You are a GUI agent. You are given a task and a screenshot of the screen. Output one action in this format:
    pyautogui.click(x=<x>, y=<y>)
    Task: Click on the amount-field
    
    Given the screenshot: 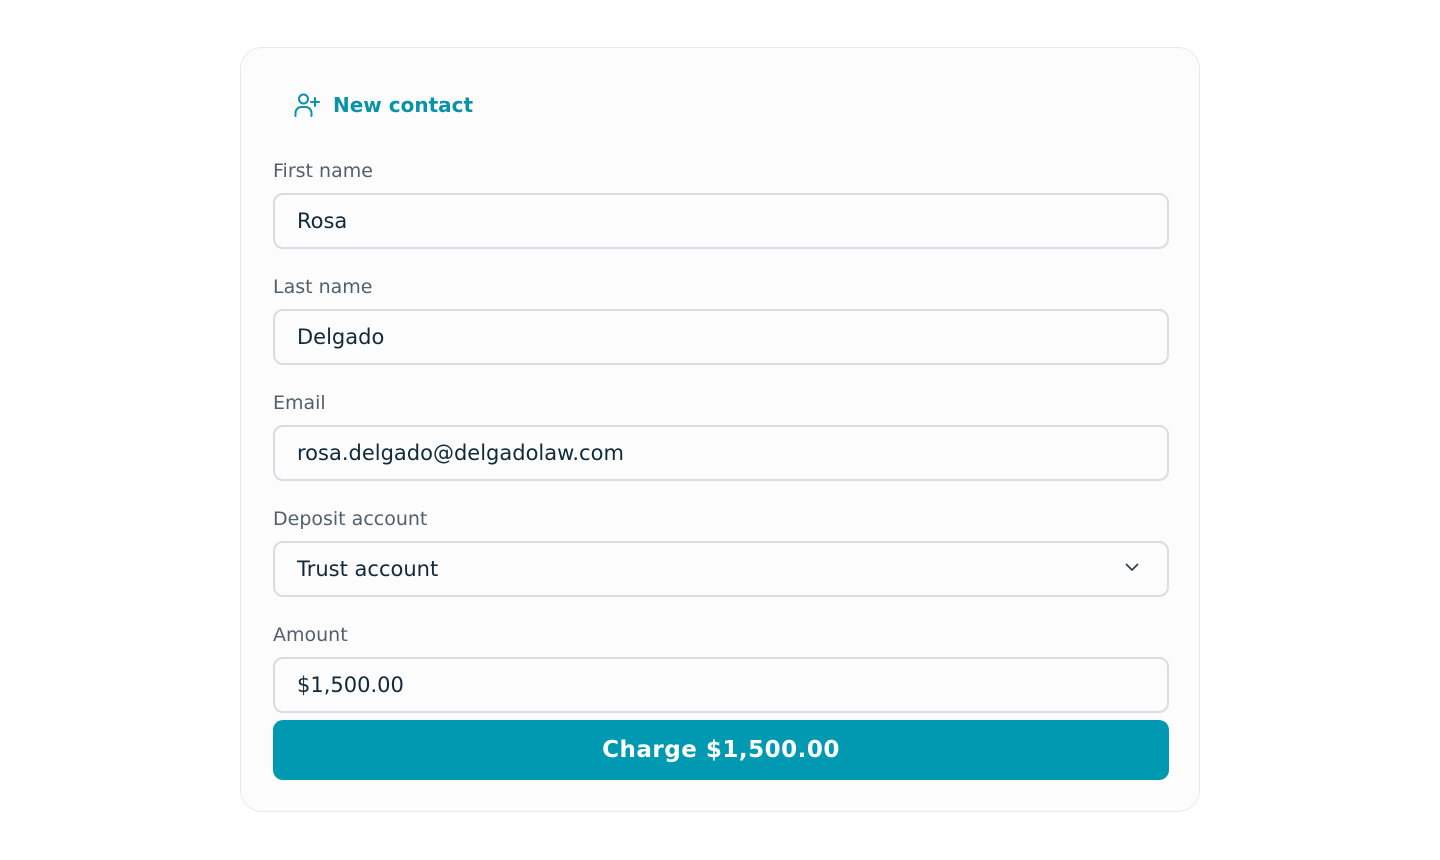 What is the action you would take?
    pyautogui.click(x=721, y=685)
    